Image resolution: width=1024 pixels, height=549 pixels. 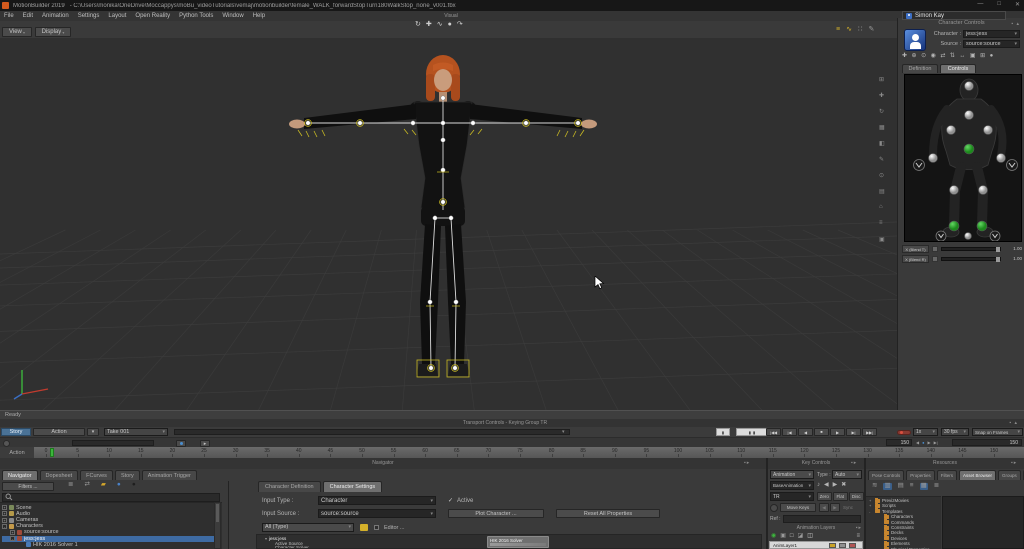 I want to click on tab-fcurves: FCurves, so click(x=96, y=475).